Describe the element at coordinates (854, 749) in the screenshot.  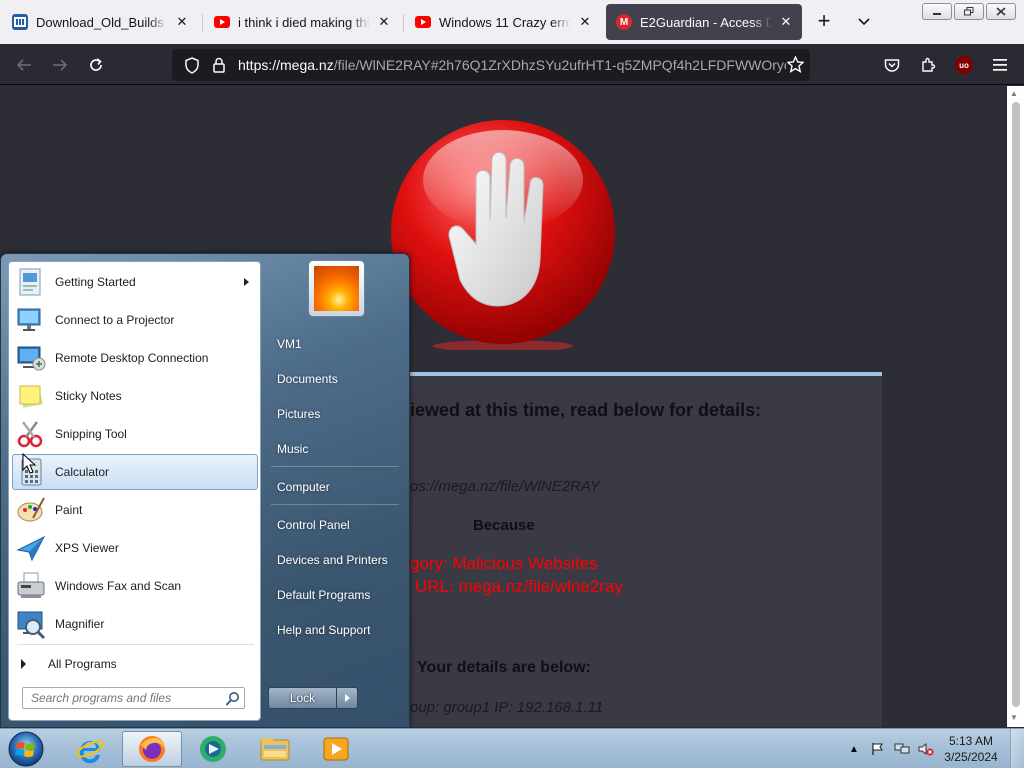
I see `show-hidden-icons-chevron-icon: ▲` at that location.